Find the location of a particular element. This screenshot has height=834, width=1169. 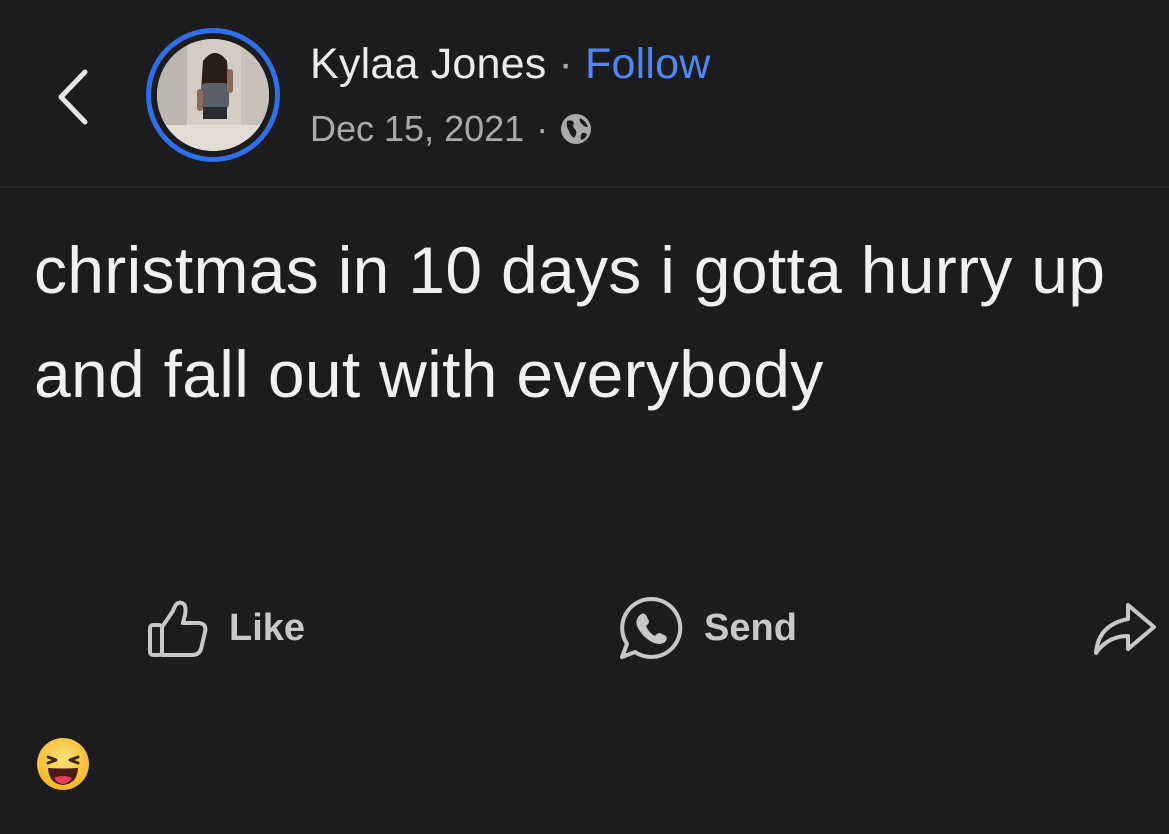

author-line: Kylaa Jones · Follow is located at coordinates (510, 64).